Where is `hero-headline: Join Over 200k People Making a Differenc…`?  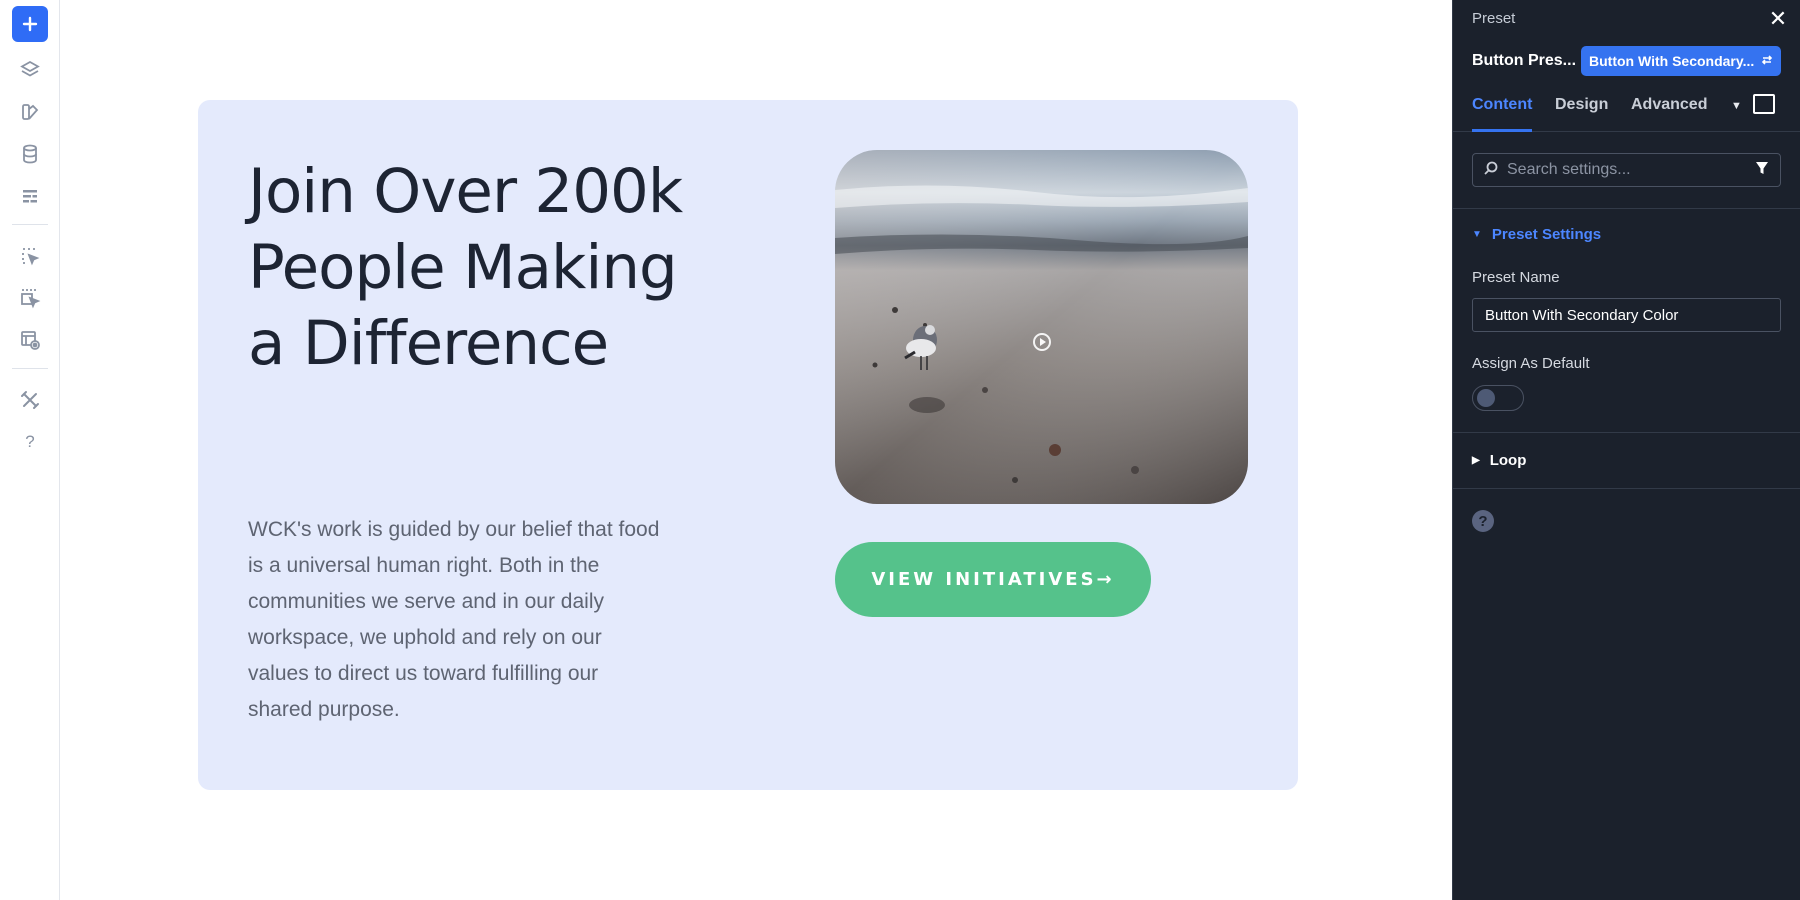 hero-headline: Join Over 200k People Making a Differenc… is located at coordinates (465, 267).